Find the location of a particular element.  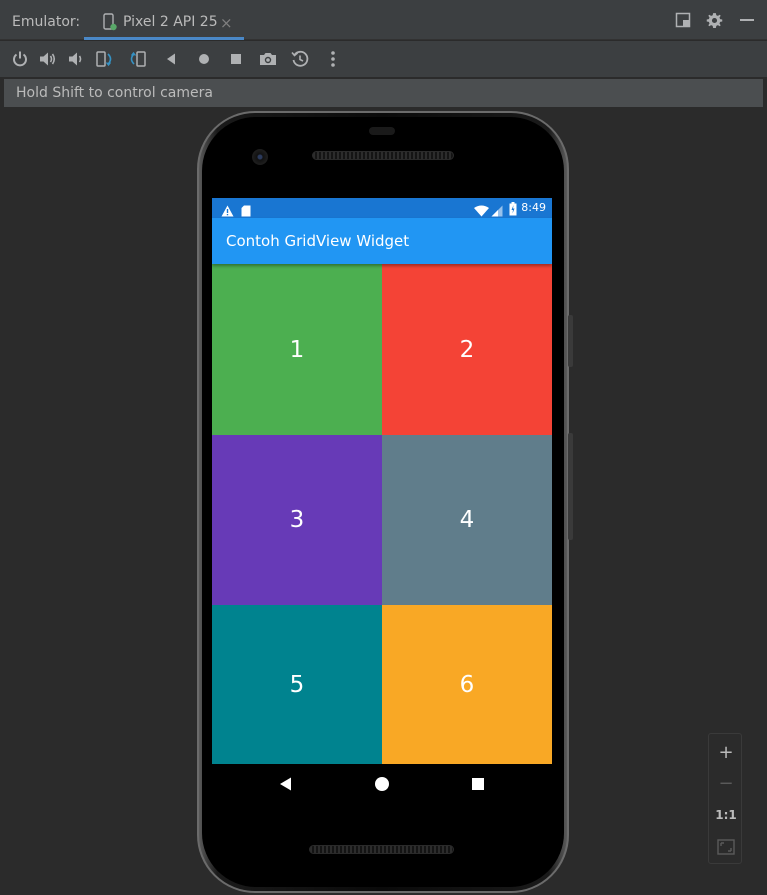

power-icon is located at coordinates (20, 59).